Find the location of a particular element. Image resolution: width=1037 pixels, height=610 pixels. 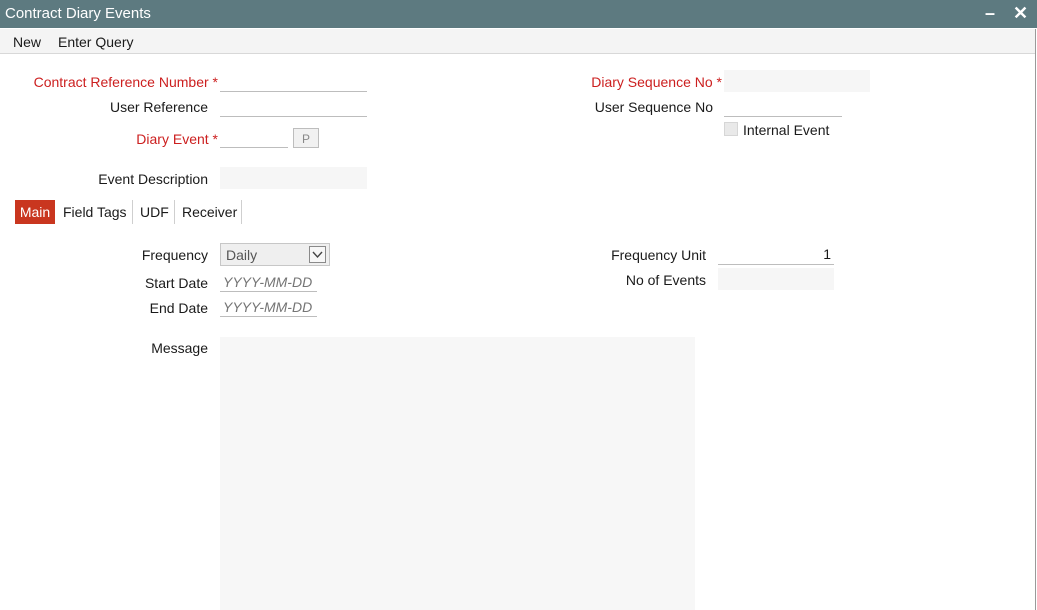

frequency-select: Daily is located at coordinates (275, 254).